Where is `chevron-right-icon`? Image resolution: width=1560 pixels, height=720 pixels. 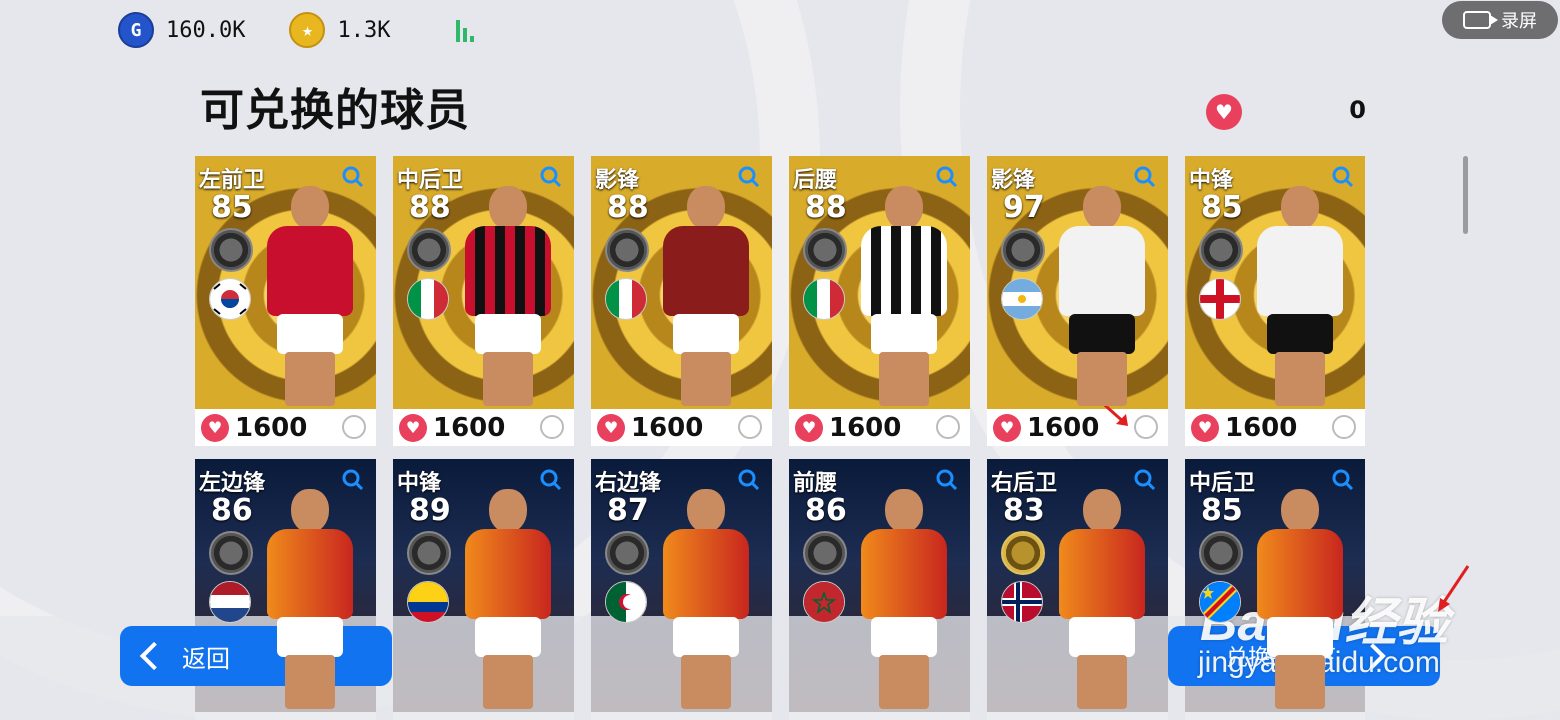
chevron-right-icon is located at coordinates (1373, 656).